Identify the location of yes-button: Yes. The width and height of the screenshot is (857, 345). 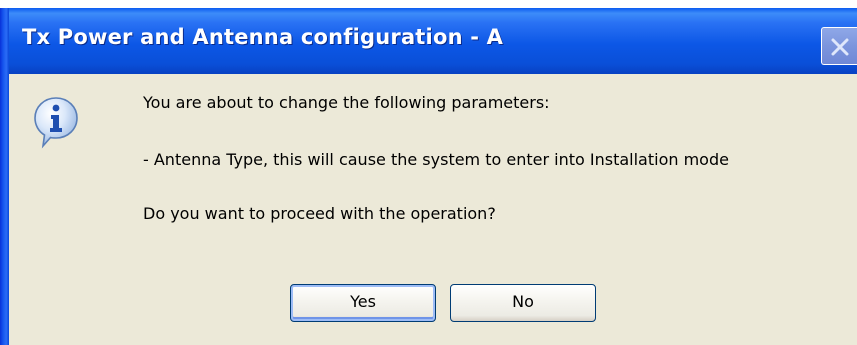
(363, 303).